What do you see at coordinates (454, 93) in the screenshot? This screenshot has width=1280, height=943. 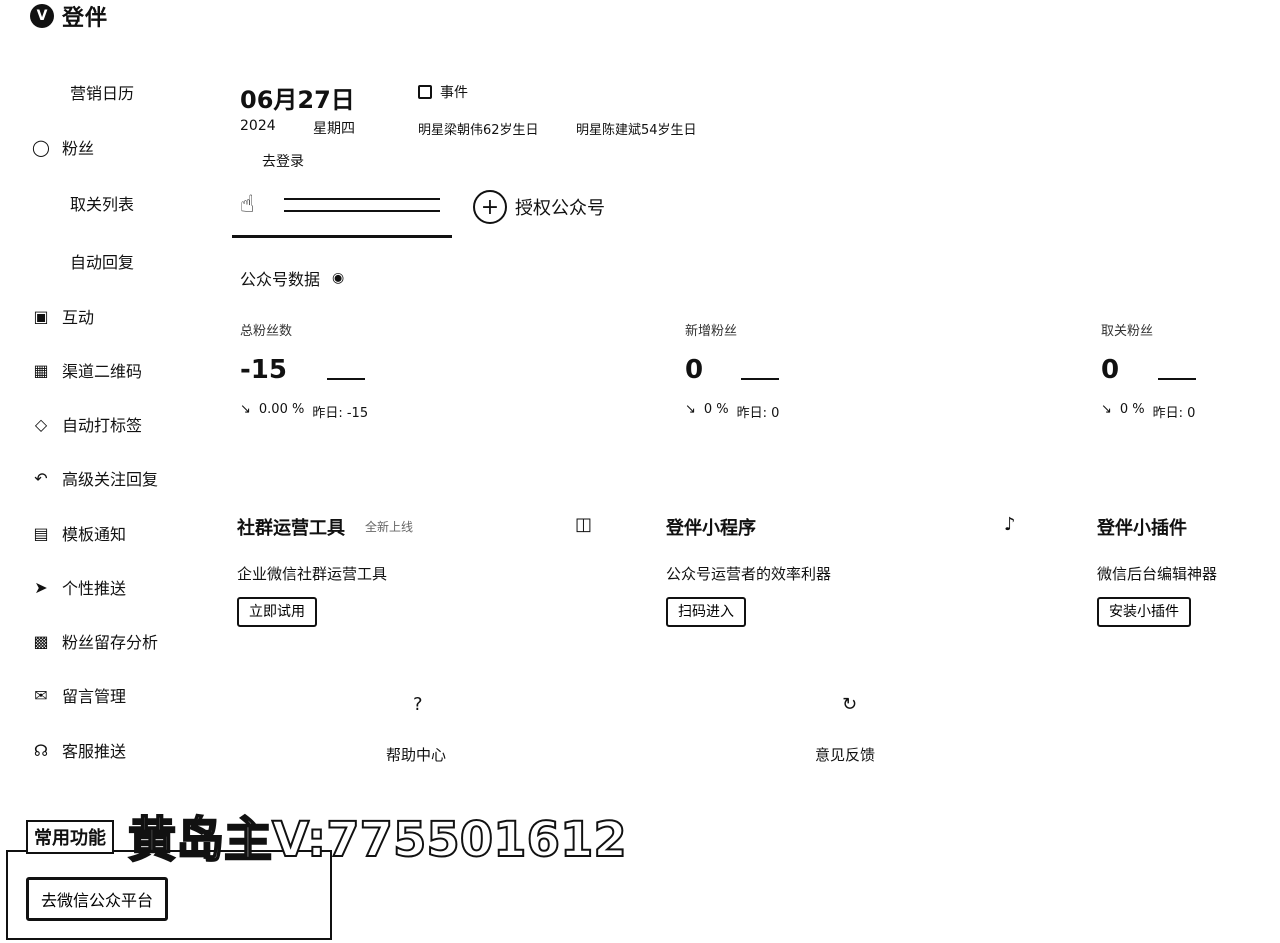 I see `events-label: 事件` at bounding box center [454, 93].